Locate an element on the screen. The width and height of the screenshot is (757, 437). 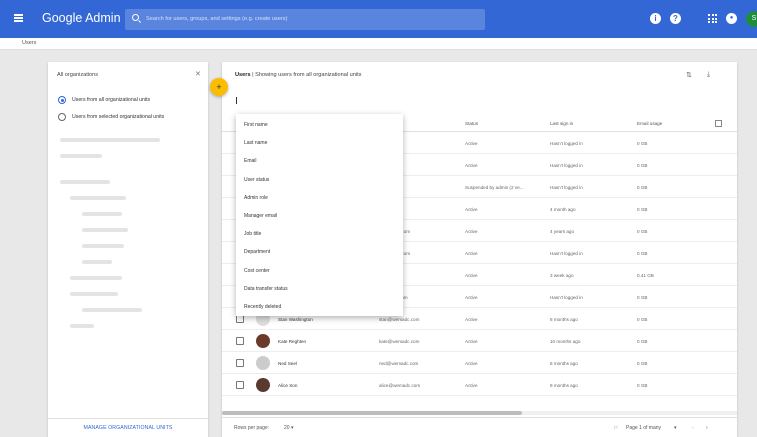
notifications-icon: ● is located at coordinates (731, 18).